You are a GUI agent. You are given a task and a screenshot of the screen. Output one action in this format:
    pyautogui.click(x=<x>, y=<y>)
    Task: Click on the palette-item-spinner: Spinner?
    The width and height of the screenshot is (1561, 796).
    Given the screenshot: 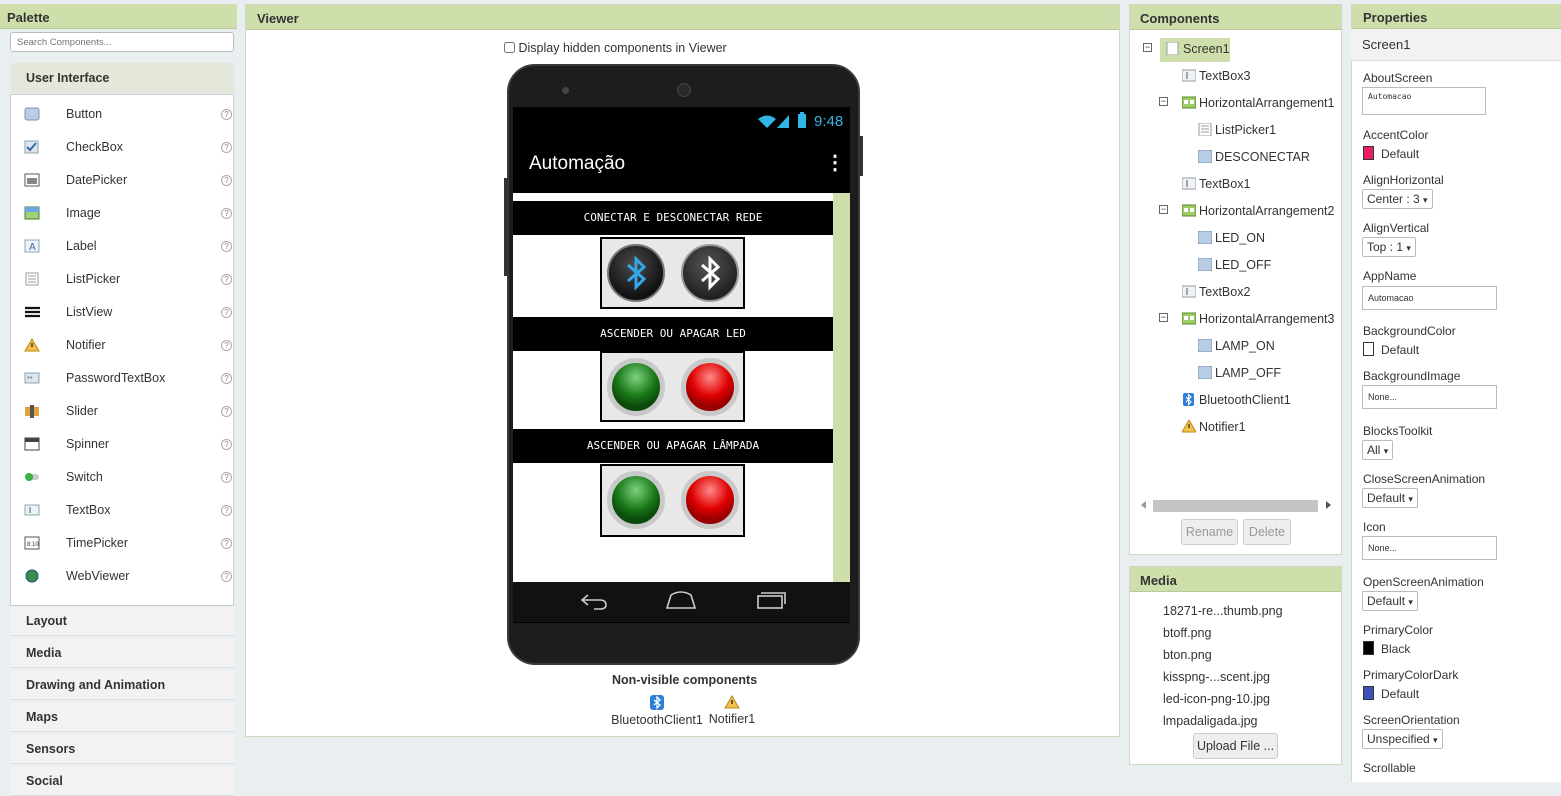 What is the action you would take?
    pyautogui.click(x=128, y=446)
    